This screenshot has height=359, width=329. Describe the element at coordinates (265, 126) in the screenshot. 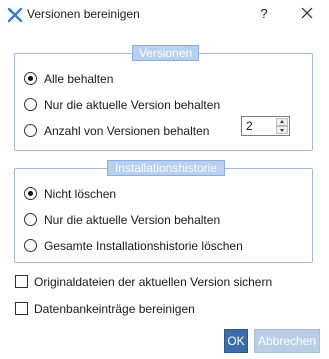

I see `version-count-stepper: 2` at that location.